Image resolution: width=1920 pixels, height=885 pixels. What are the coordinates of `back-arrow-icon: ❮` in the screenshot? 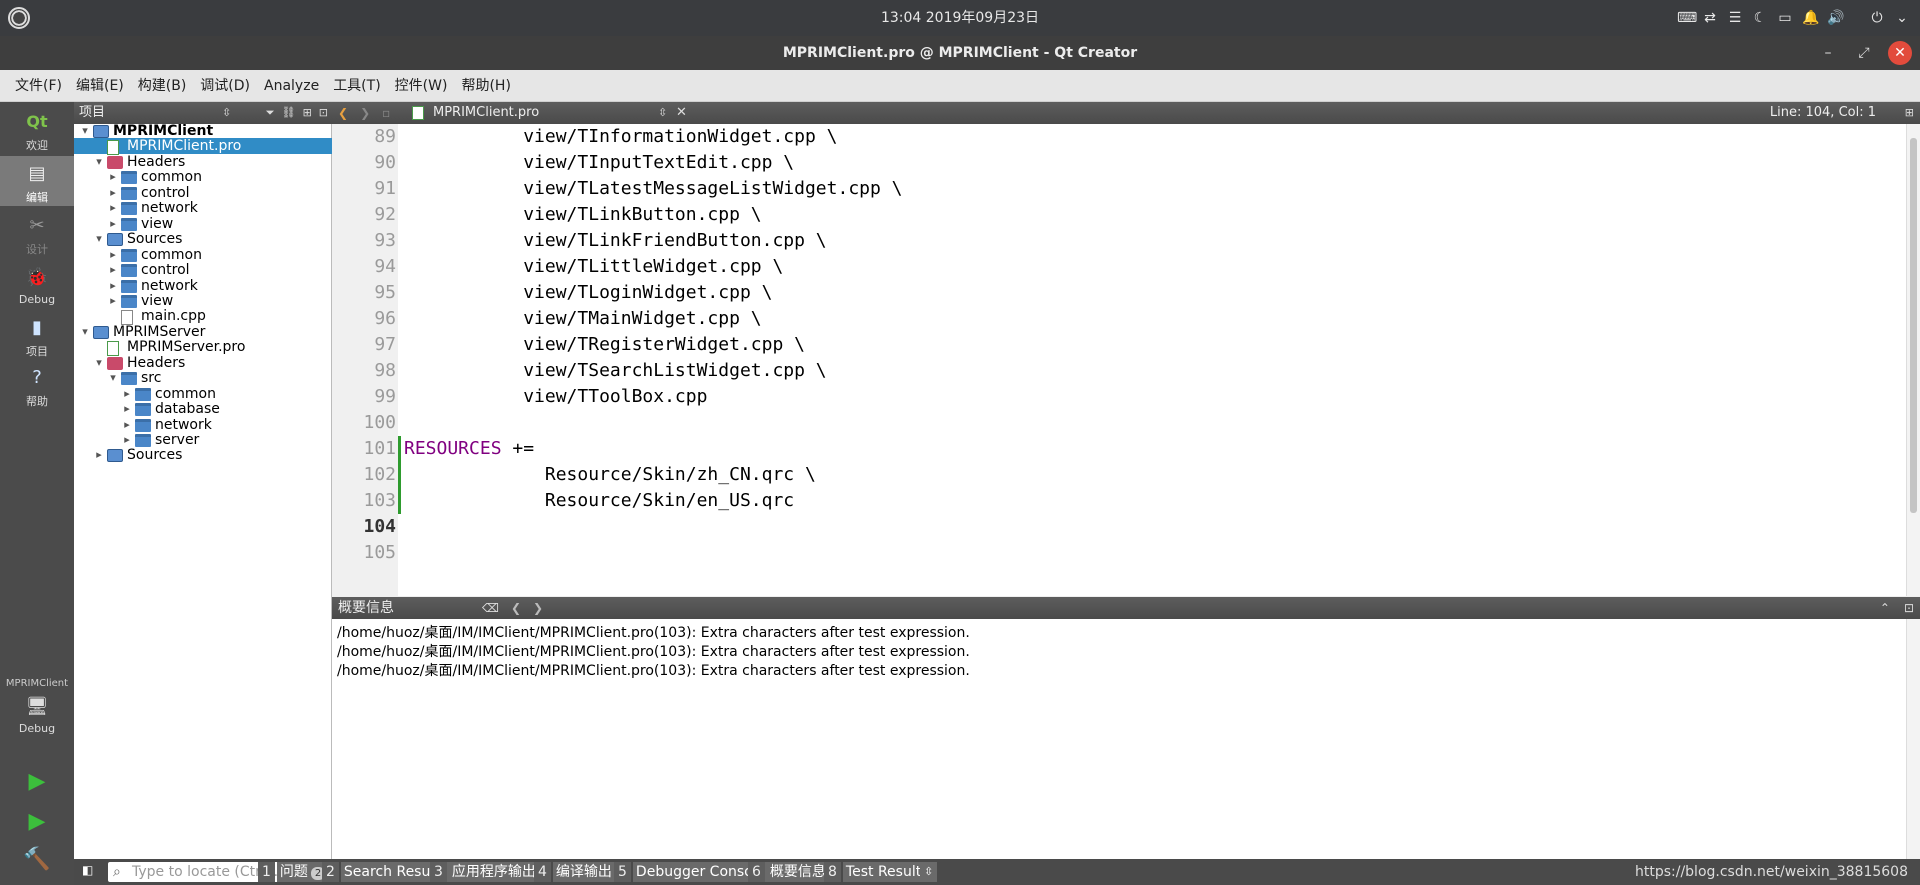 It's located at (343, 113).